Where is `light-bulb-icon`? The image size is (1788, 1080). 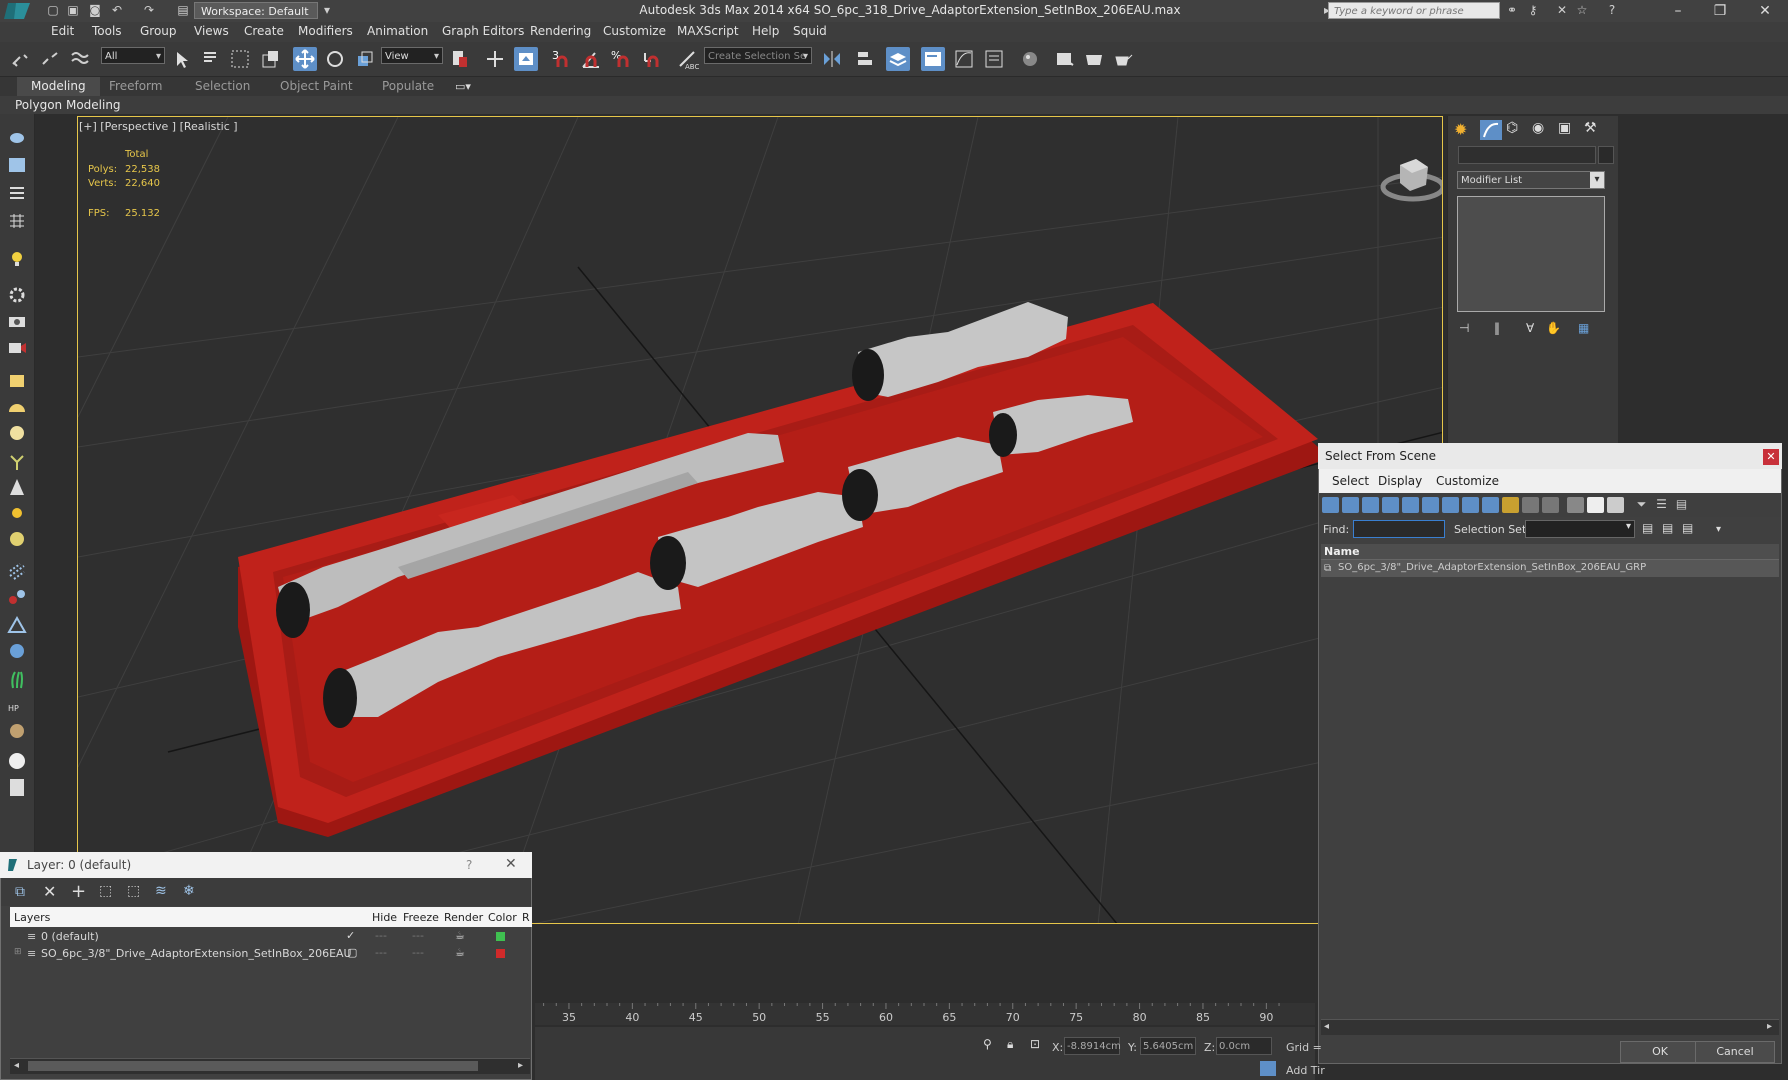
light-bulb-icon is located at coordinates (17, 259).